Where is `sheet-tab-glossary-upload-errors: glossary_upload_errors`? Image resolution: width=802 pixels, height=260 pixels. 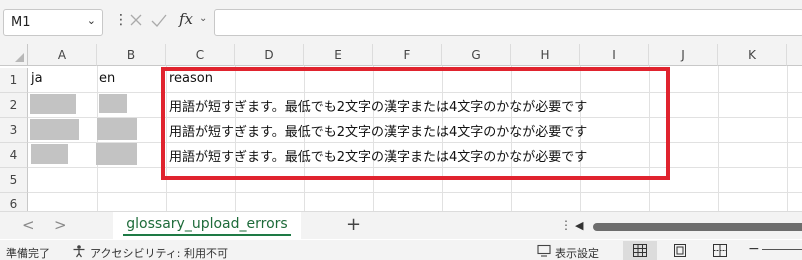 sheet-tab-glossary-upload-errors: glossary_upload_errors is located at coordinates (207, 226).